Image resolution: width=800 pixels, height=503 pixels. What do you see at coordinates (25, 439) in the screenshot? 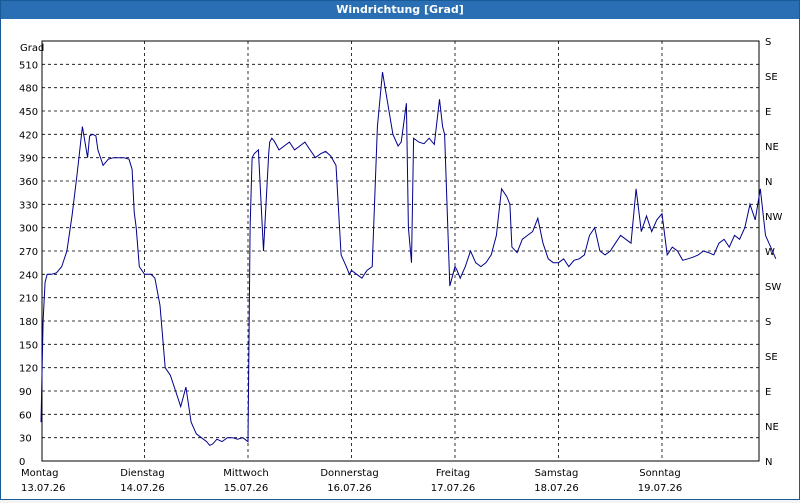
I see `y-tick-label: 30` at bounding box center [25, 439].